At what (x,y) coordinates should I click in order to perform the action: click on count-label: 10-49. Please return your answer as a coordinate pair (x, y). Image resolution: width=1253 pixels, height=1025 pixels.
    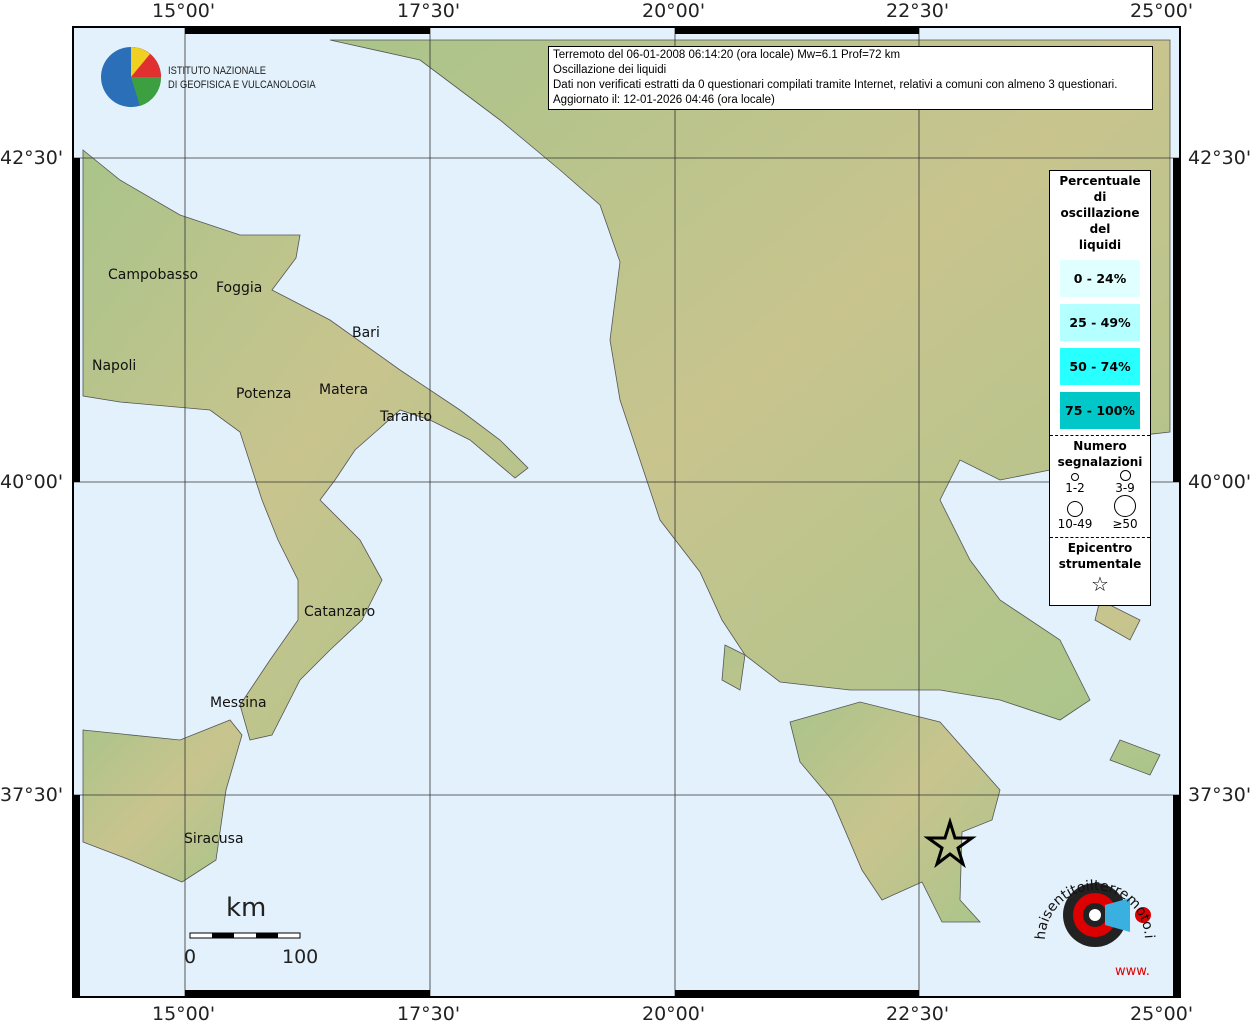
    Looking at the image, I should click on (1075, 524).